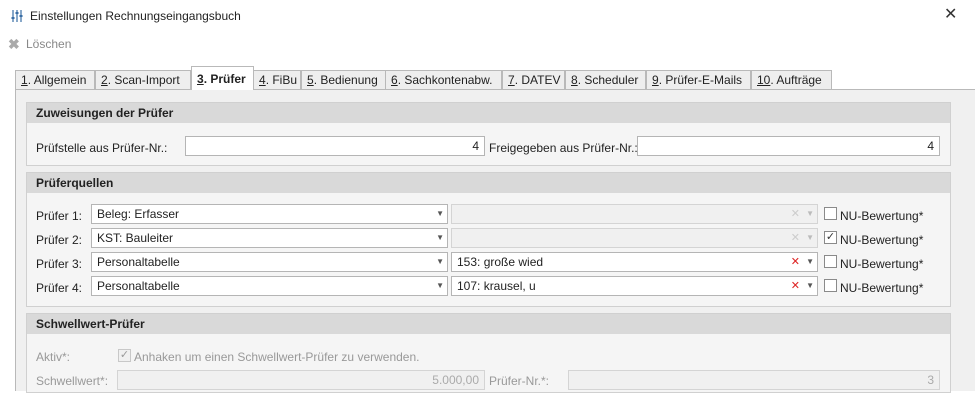 Image resolution: width=975 pixels, height=393 pixels. What do you see at coordinates (262, 80) in the screenshot?
I see `tab-key: 4` at bounding box center [262, 80].